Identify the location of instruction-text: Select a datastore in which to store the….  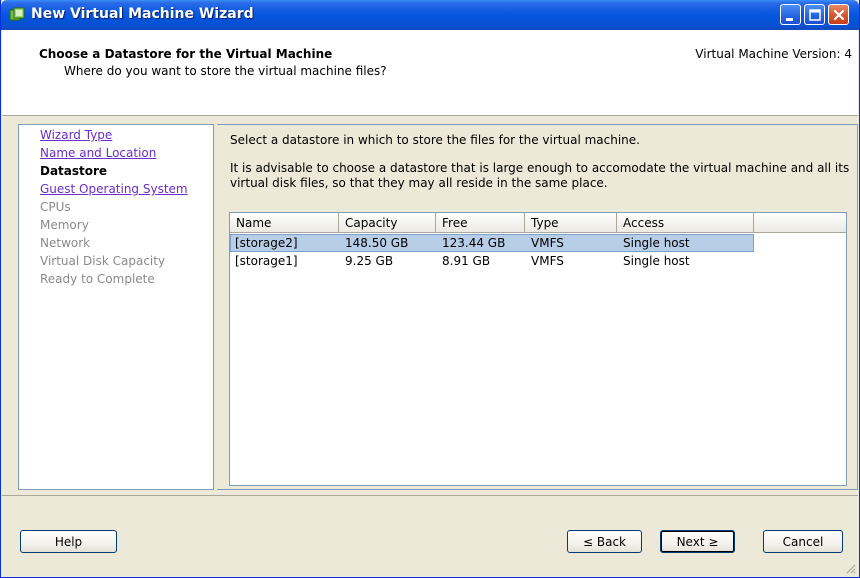
(435, 140).